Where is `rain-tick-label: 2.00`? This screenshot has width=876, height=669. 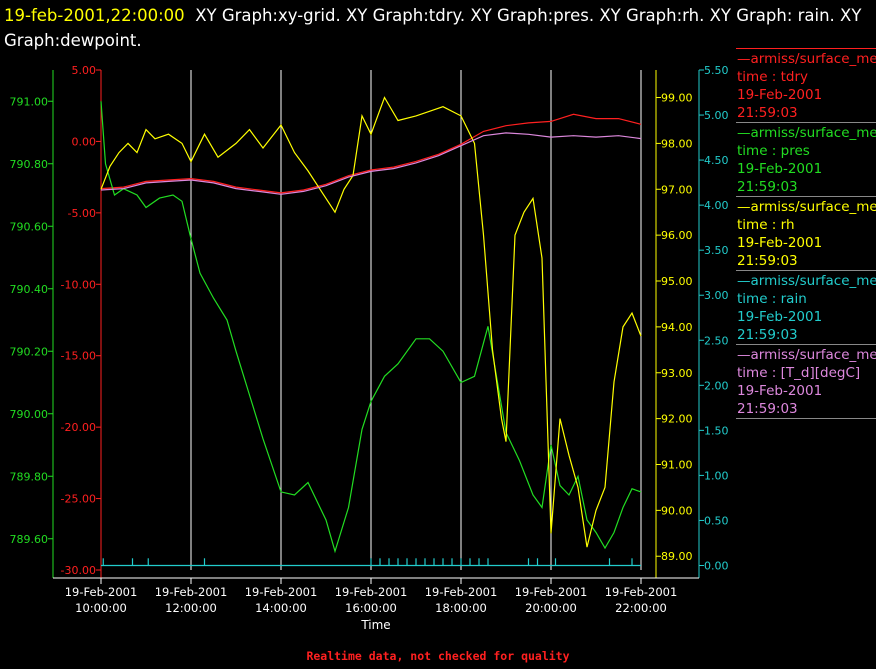 rain-tick-label: 2.00 is located at coordinates (716, 385).